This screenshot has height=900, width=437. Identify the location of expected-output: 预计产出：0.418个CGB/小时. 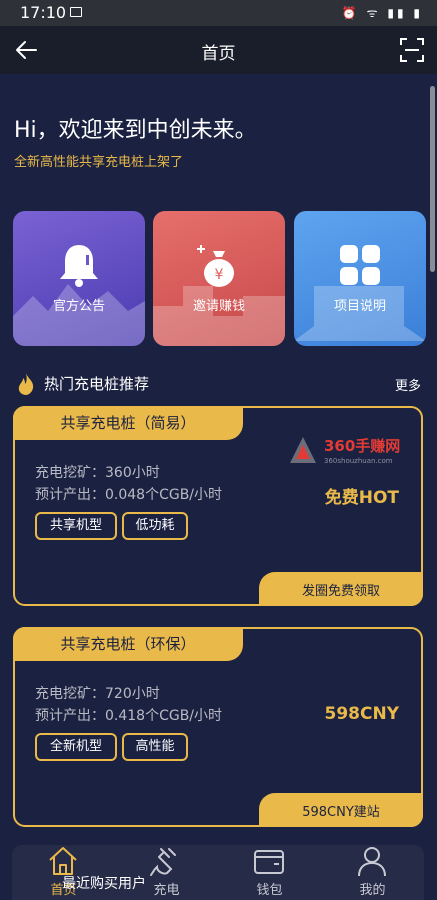
(129, 716).